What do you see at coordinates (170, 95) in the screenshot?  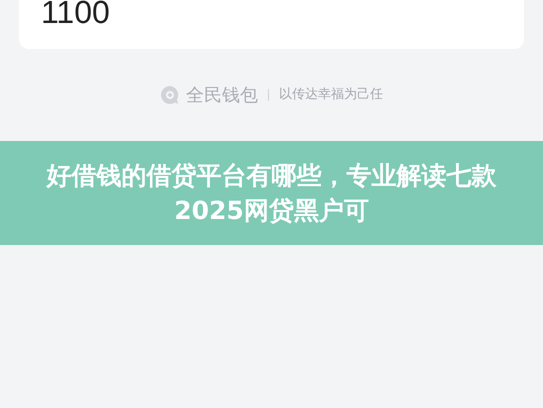 I see `logo-icon` at bounding box center [170, 95].